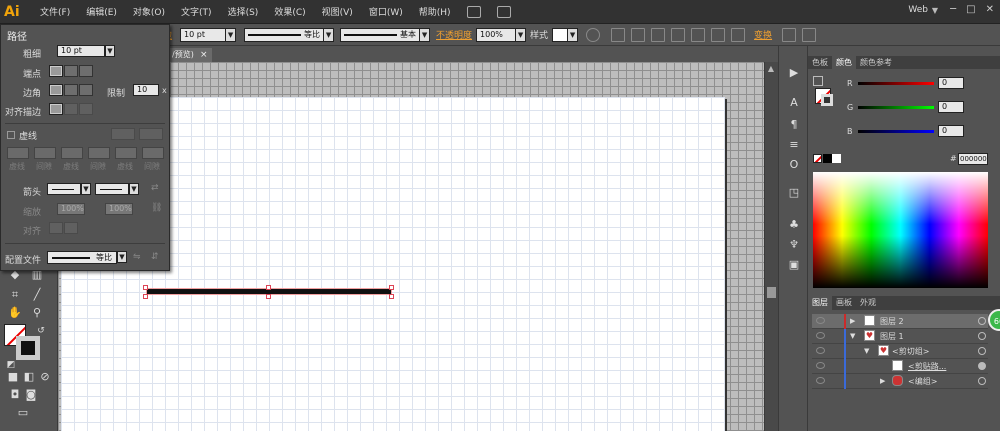 The width and height of the screenshot is (1000, 431). Describe the element at coordinates (29, 377) in the screenshot. I see `gradient-mode-icon: ◧` at that location.